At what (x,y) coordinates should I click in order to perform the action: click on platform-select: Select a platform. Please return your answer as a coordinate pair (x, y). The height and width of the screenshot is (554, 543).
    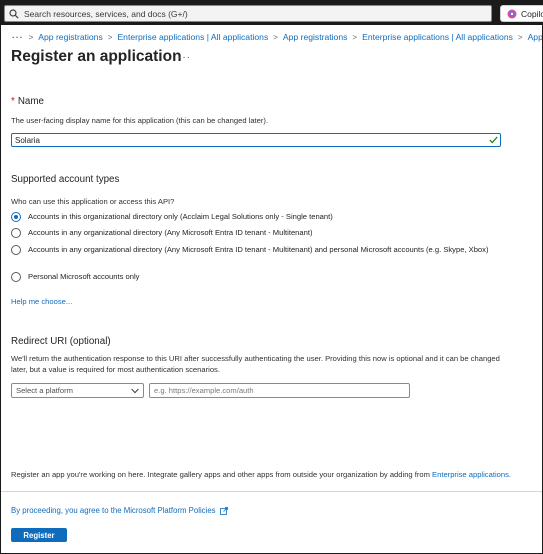
    Looking at the image, I should click on (77, 390).